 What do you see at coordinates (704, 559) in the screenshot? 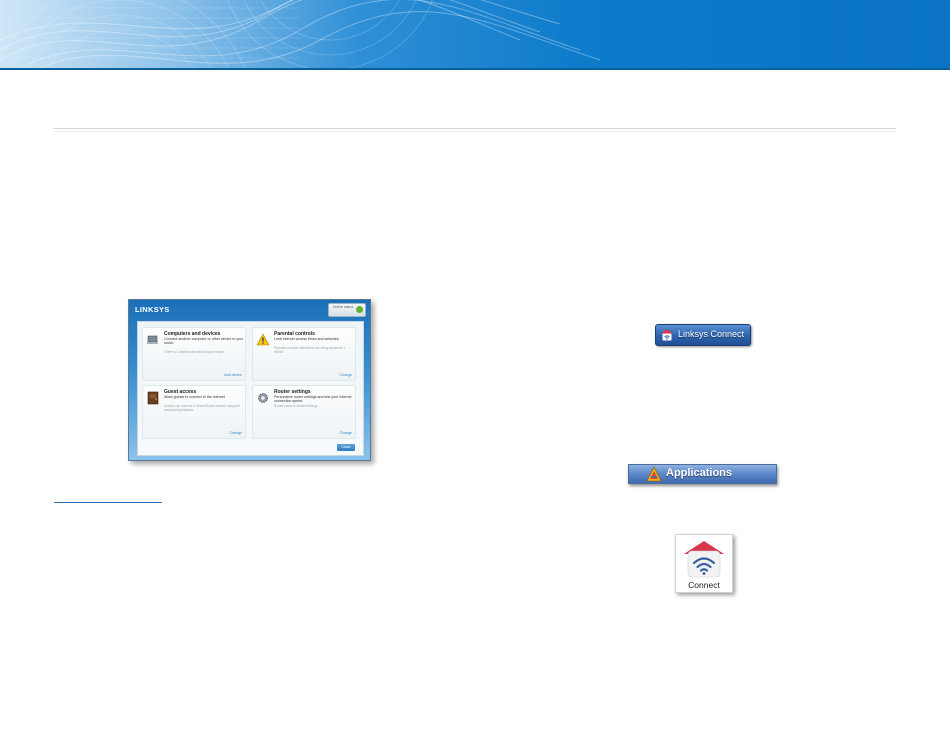
I see `connect-house-wifi-icon` at bounding box center [704, 559].